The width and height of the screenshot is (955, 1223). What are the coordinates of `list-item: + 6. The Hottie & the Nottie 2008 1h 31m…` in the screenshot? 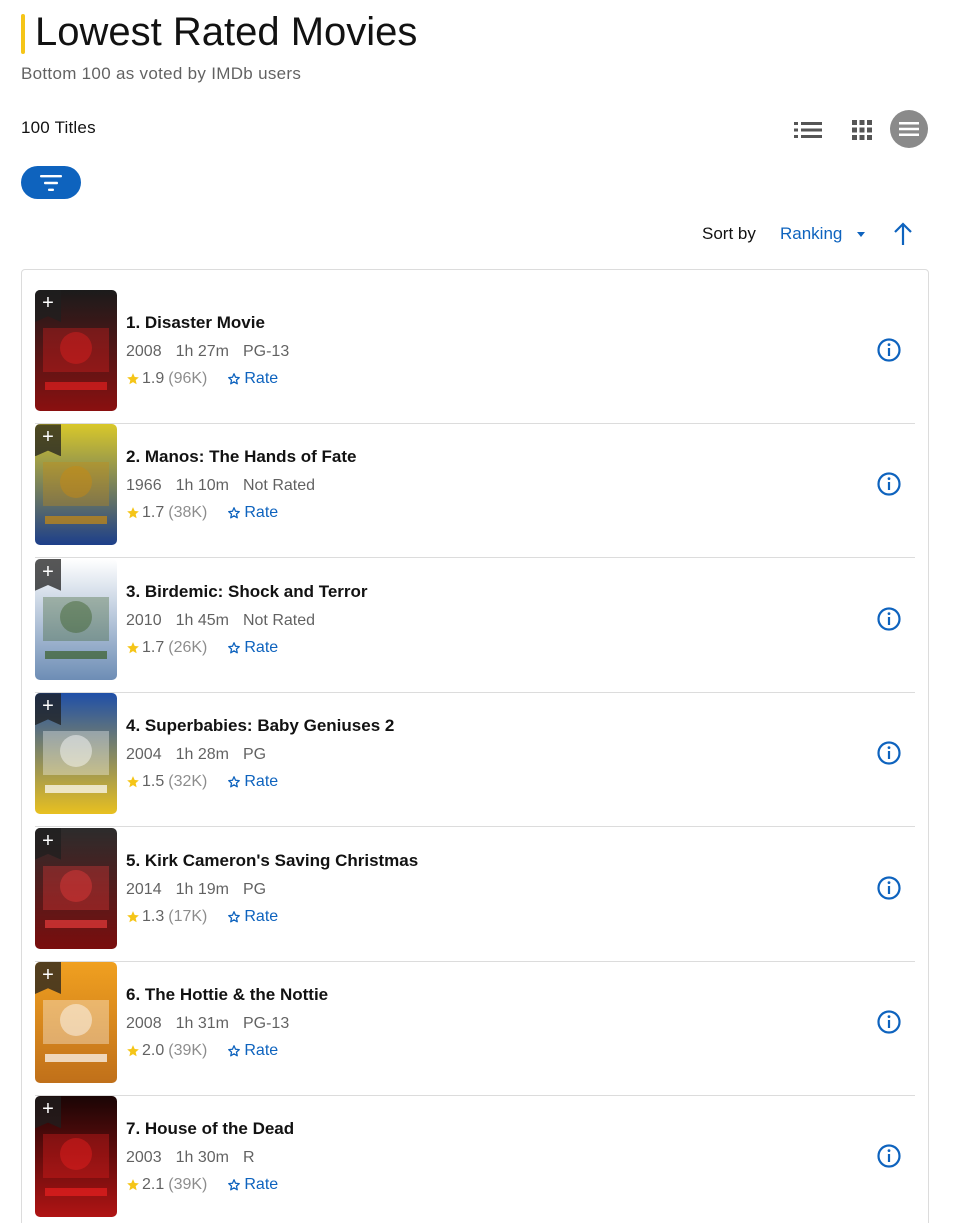 It's located at (475, 1029).